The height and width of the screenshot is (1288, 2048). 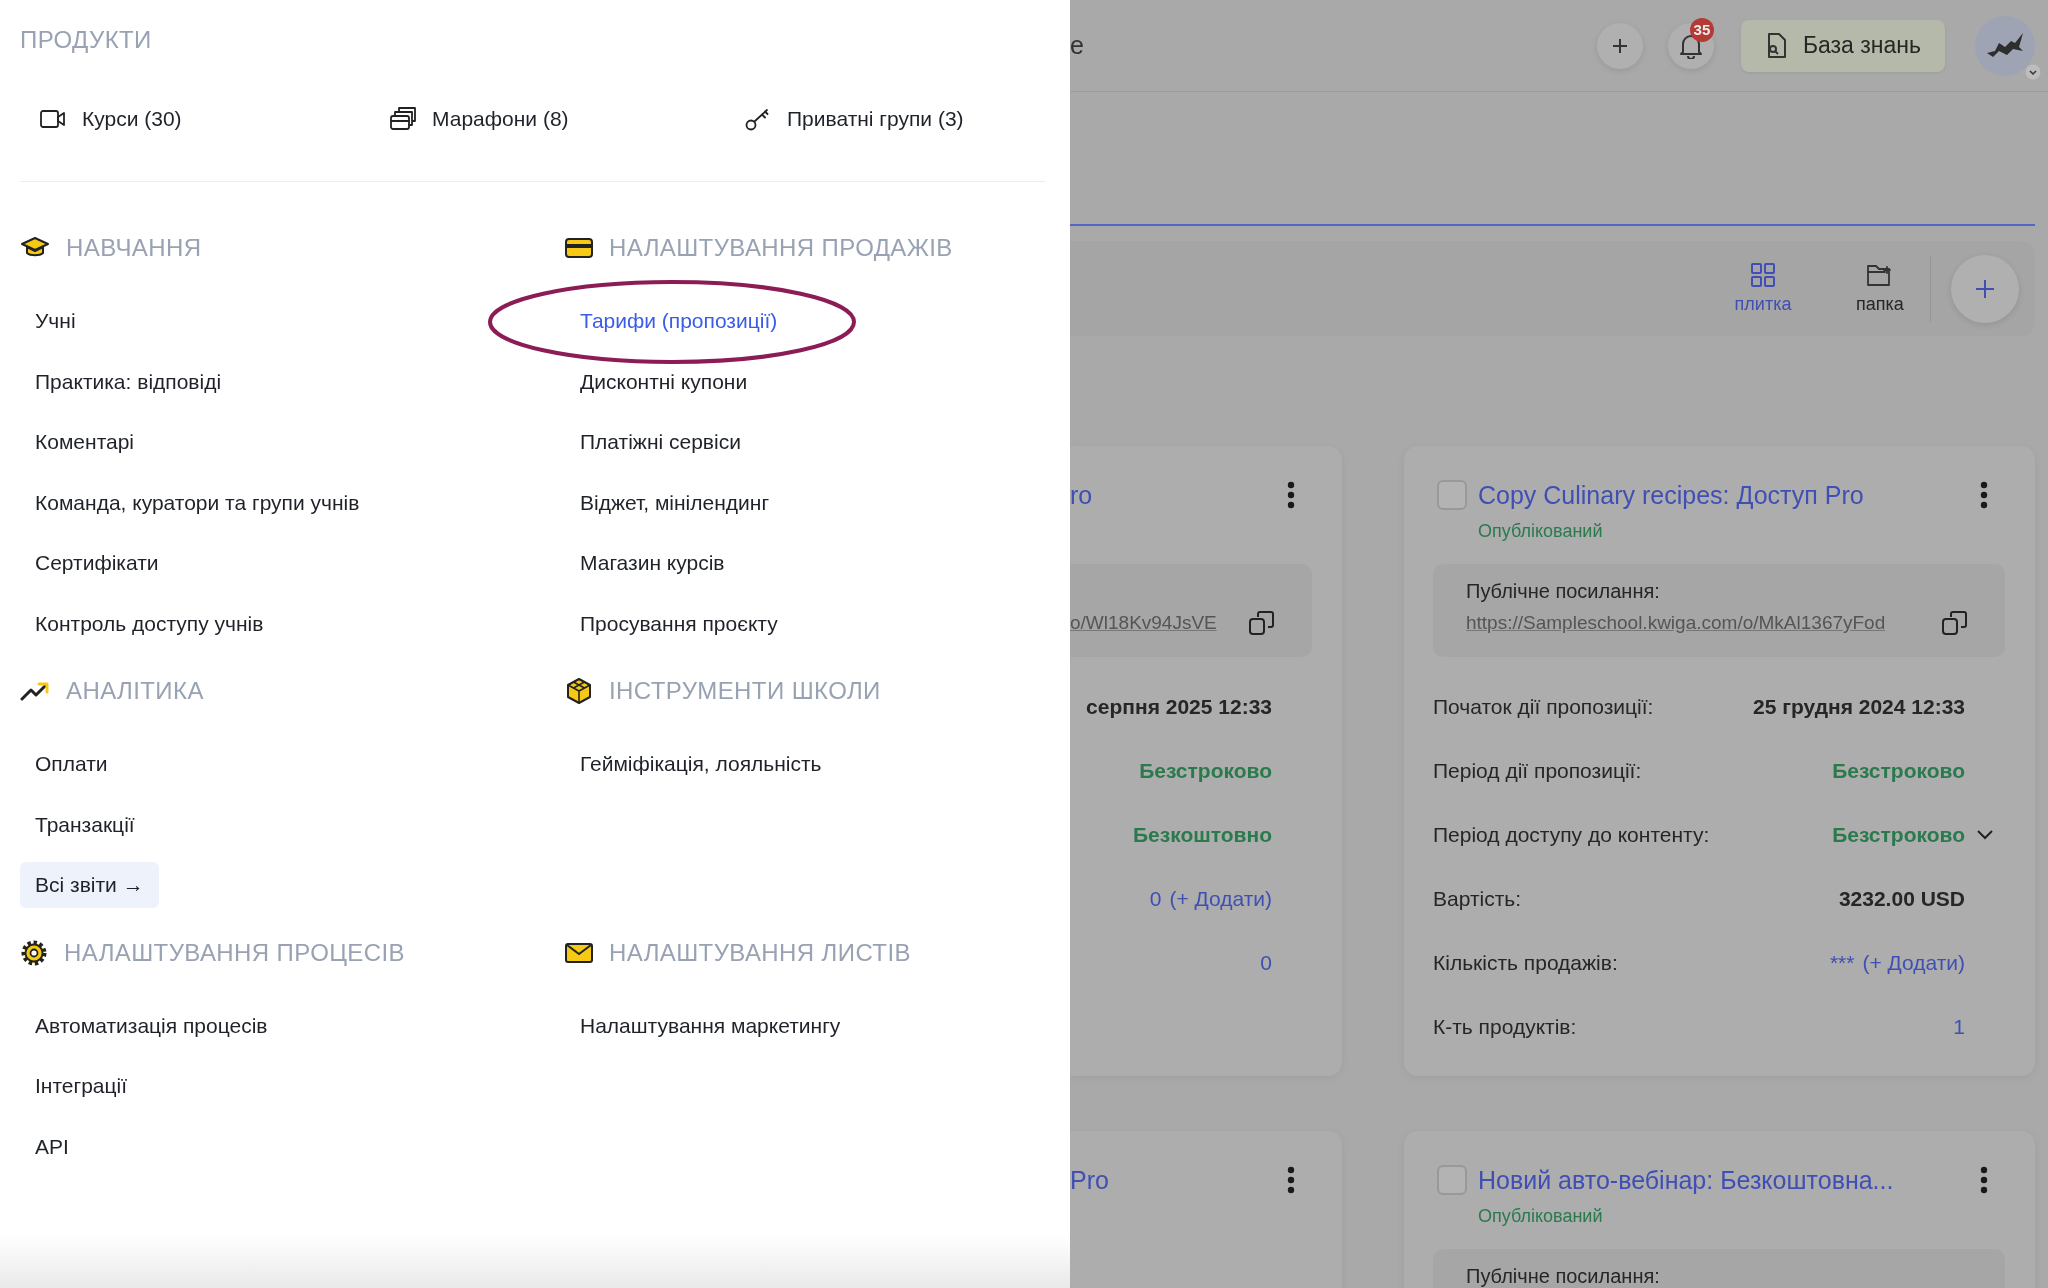 What do you see at coordinates (81, 1086) in the screenshot?
I see `menu-link: Інтеграції` at bounding box center [81, 1086].